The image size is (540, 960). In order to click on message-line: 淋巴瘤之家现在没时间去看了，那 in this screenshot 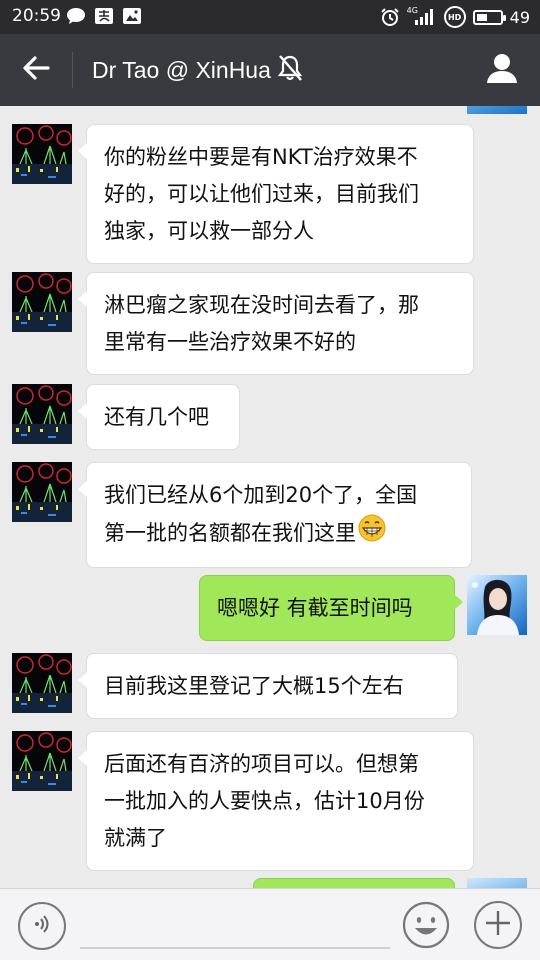, I will do `click(261, 305)`.